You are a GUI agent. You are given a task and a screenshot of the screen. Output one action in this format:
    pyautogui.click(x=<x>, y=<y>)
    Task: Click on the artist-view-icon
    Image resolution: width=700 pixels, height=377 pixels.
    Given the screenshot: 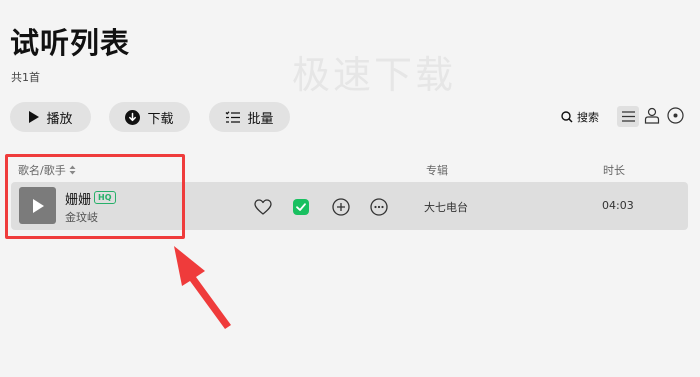 What is the action you would take?
    pyautogui.click(x=652, y=115)
    